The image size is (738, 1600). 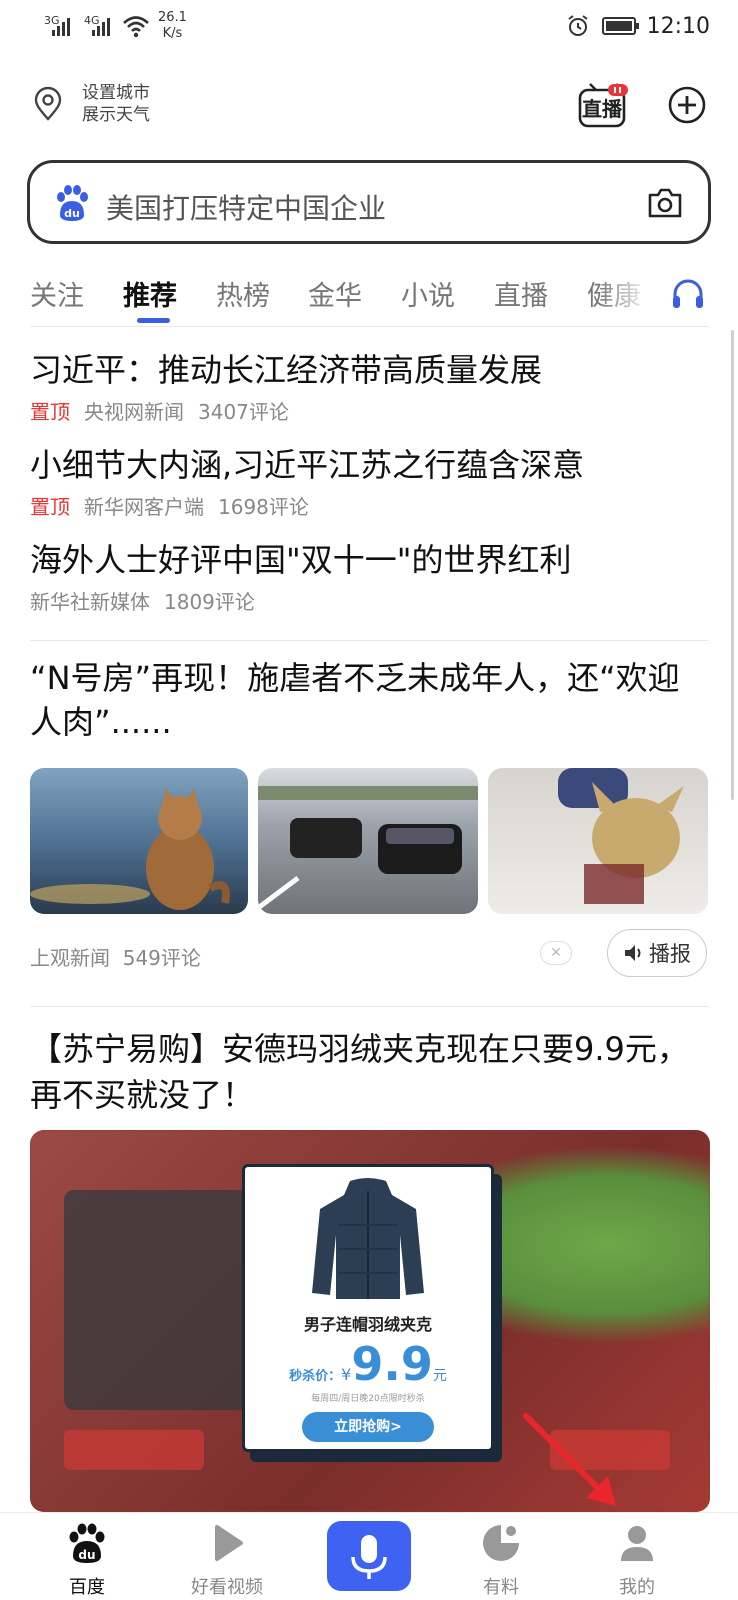 I want to click on status-bar: 3G 4G 26.1 K/s 12:10, so click(x=369, y=28).